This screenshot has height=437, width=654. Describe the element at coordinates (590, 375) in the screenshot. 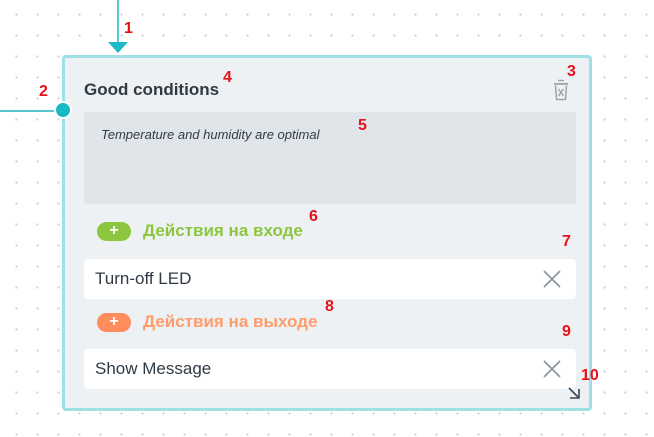

I see `annotation-marker-10: 10` at that location.